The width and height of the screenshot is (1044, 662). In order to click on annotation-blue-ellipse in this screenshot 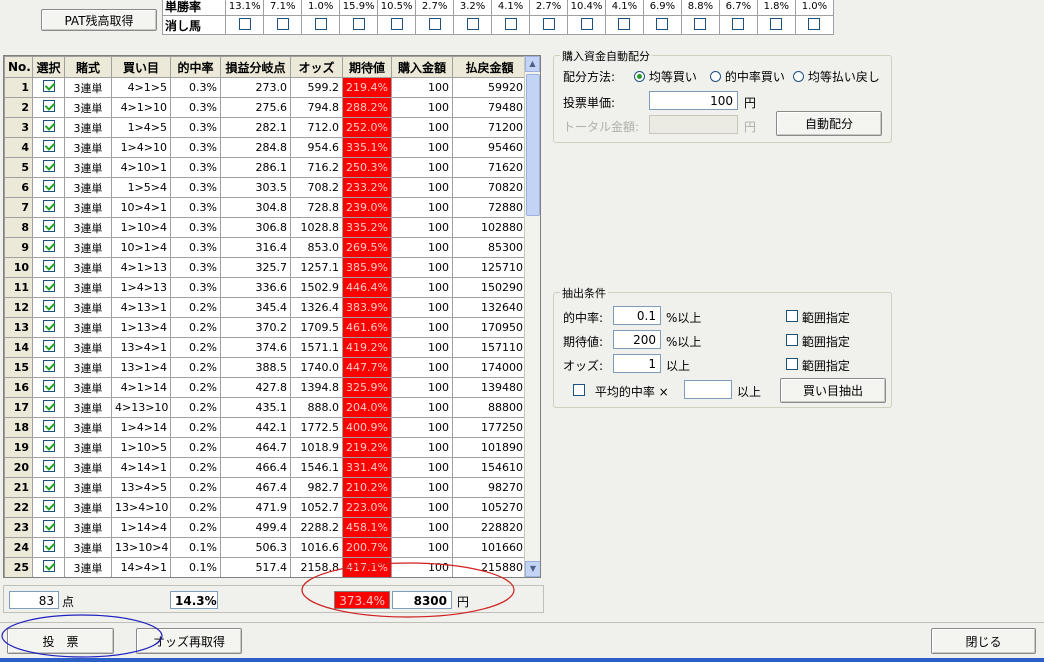, I will do `click(82, 636)`.